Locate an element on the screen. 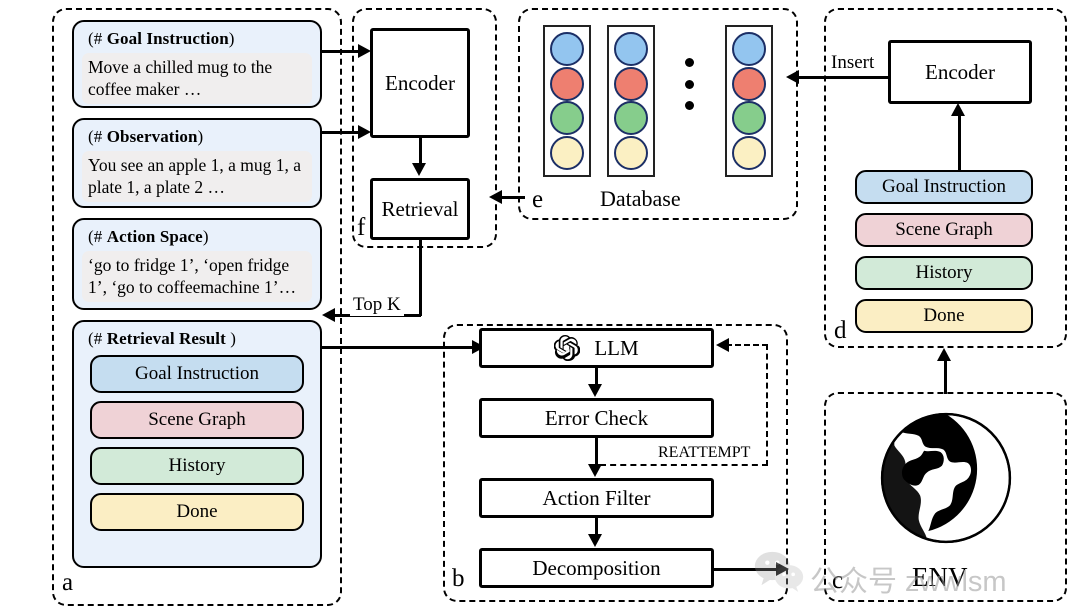  panel-b-label: b is located at coordinates (458, 578).